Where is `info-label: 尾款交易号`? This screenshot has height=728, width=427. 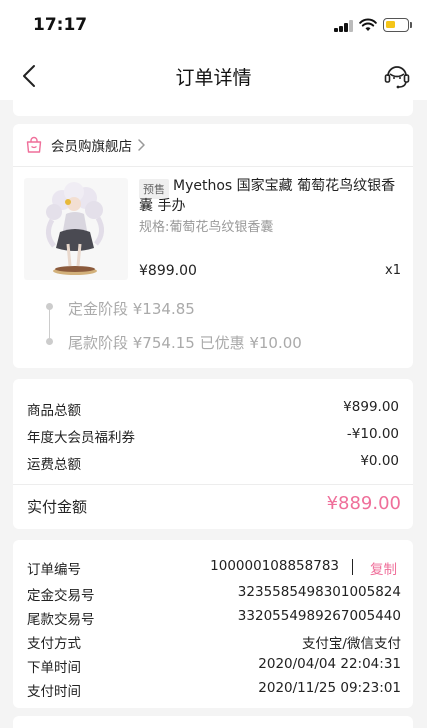 info-label: 尾款交易号 is located at coordinates (61, 620).